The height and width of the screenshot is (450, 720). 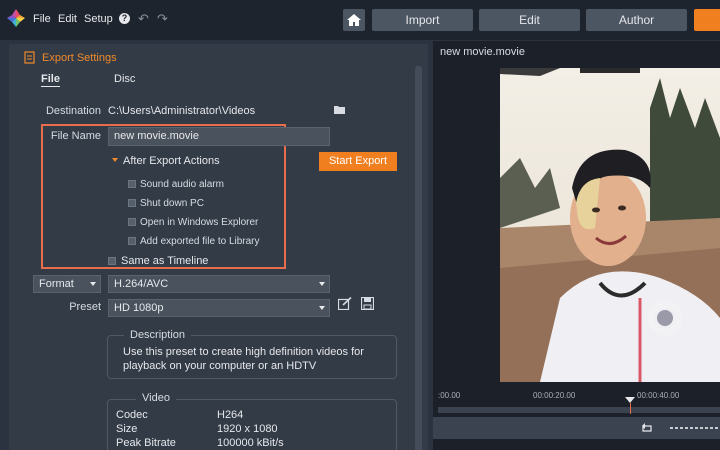 What do you see at coordinates (42, 19) in the screenshot?
I see `menu-file: File` at bounding box center [42, 19].